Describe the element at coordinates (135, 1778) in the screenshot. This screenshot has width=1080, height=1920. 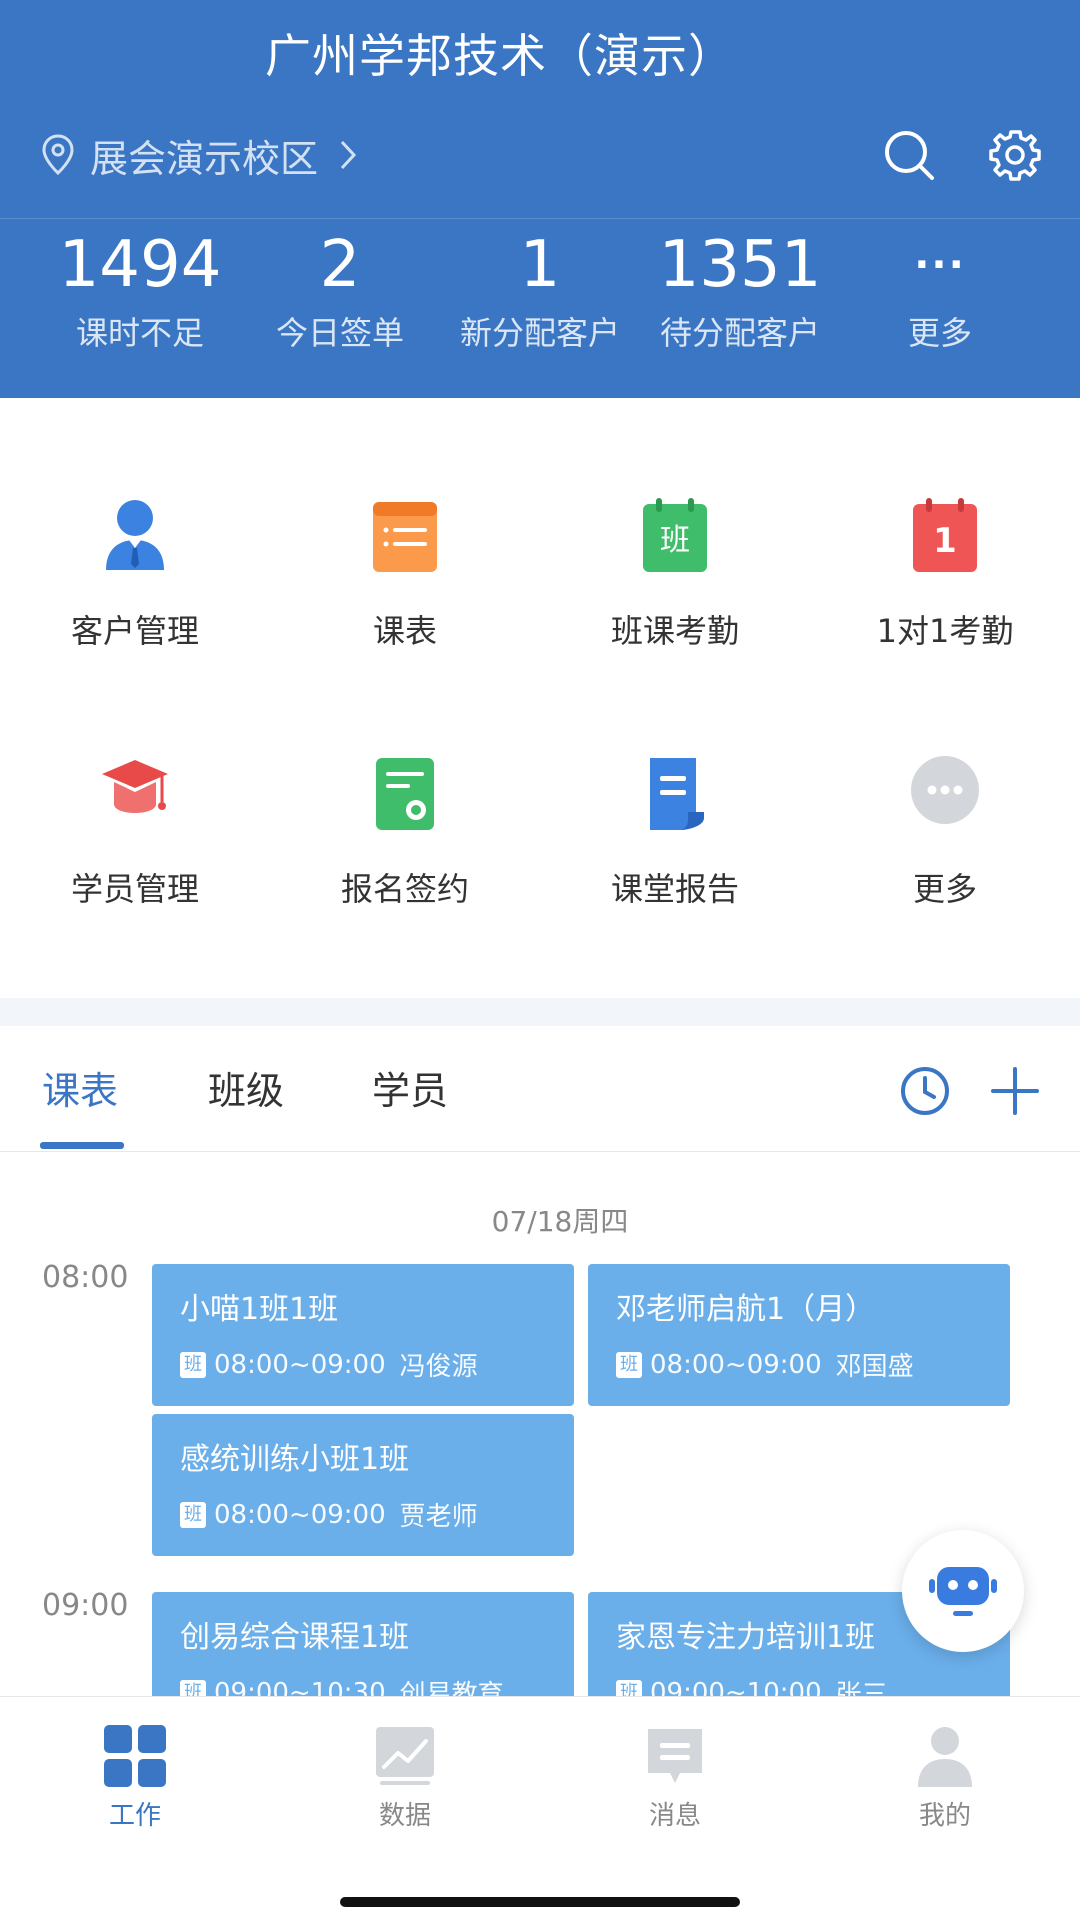
I see `nav-work: 工作` at that location.